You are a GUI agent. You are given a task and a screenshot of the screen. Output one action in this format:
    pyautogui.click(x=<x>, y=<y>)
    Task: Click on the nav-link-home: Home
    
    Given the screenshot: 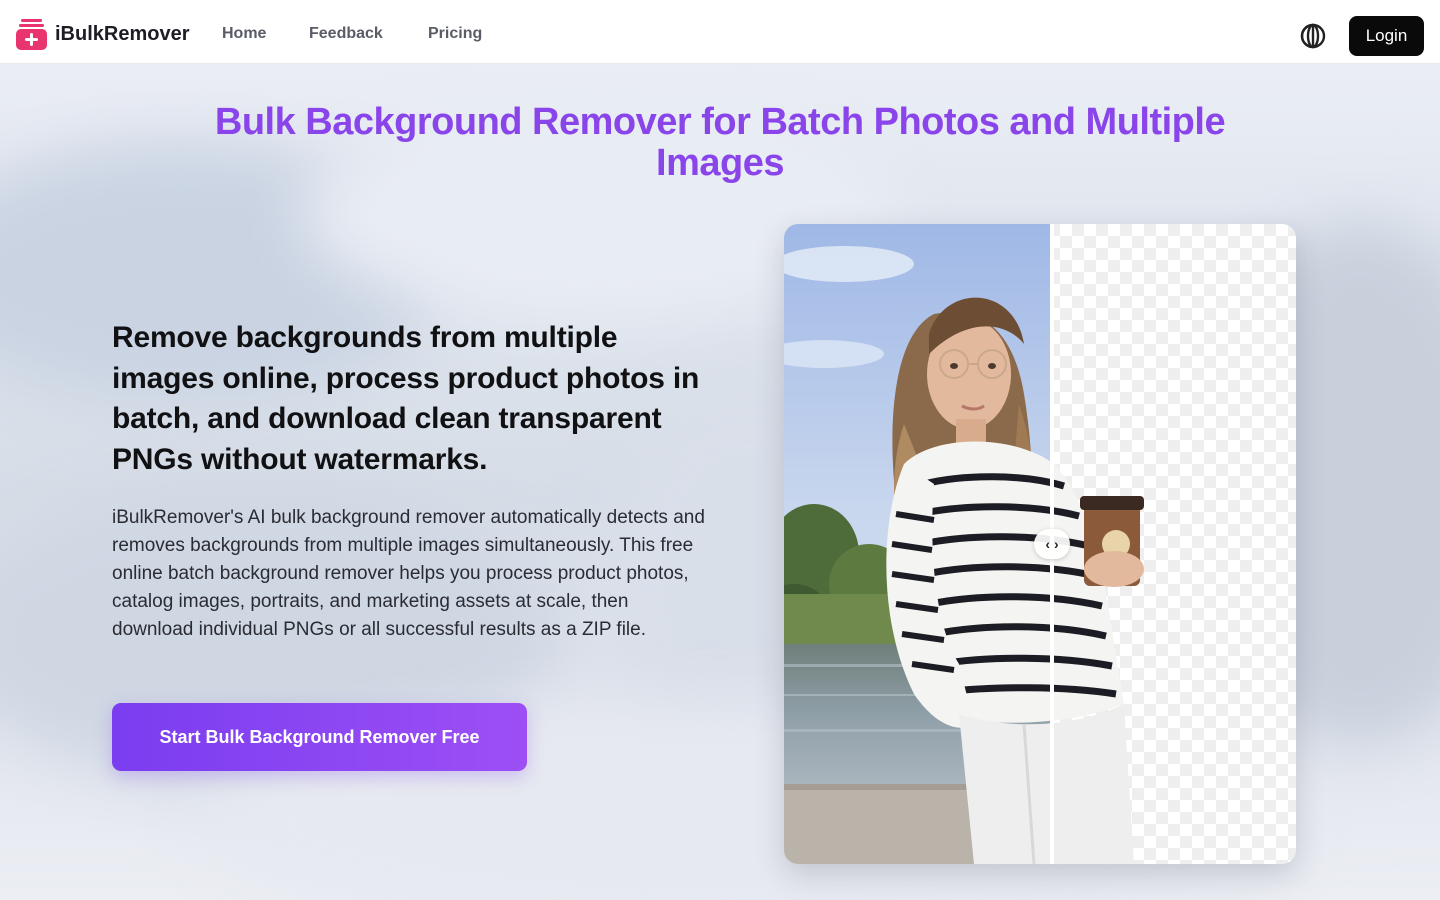 What is the action you would take?
    pyautogui.click(x=244, y=34)
    